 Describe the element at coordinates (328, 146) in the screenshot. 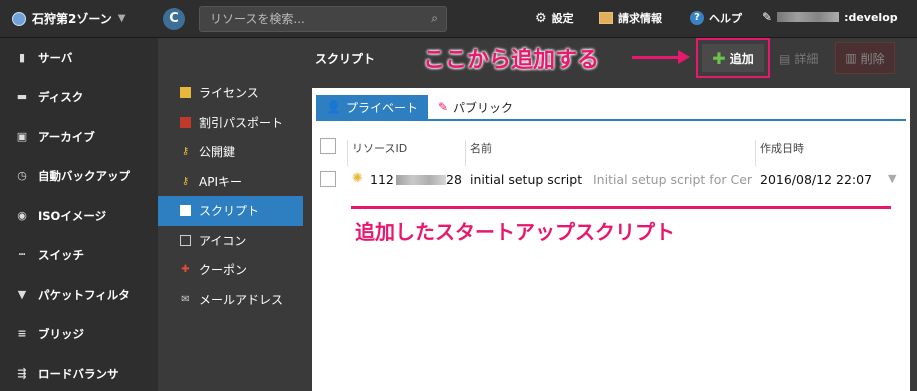

I see `select-all-checkbox` at that location.